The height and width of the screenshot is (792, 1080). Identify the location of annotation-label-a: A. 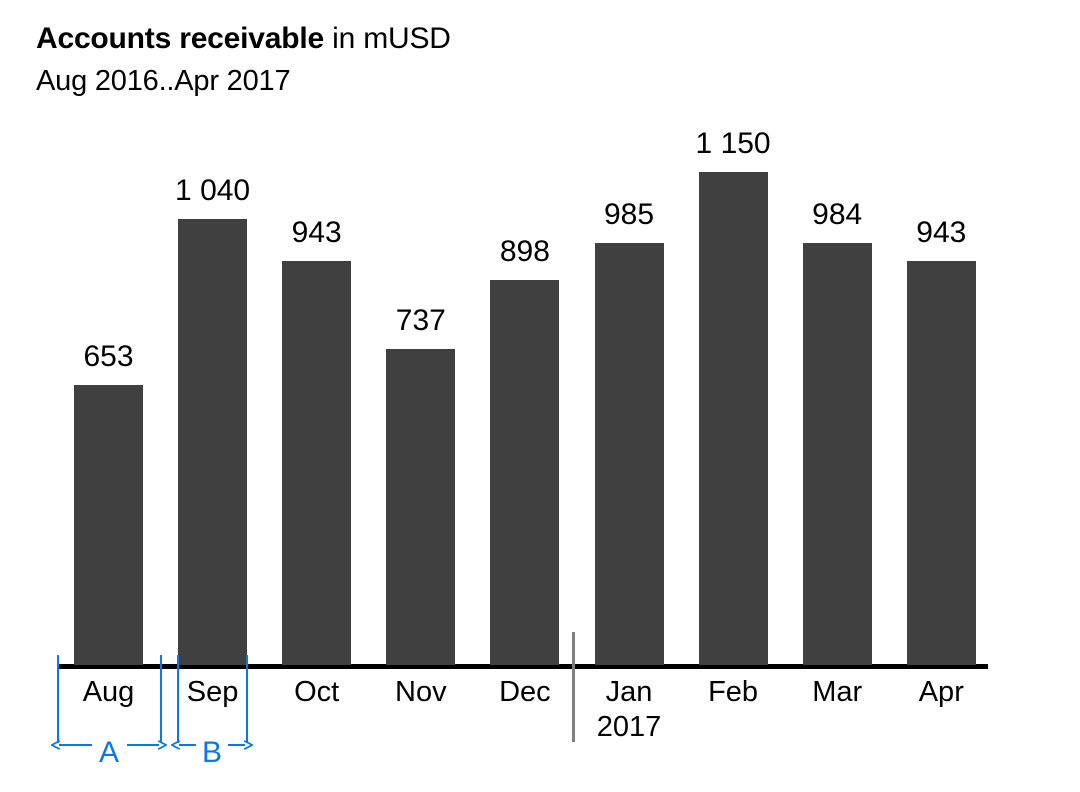
(108, 752).